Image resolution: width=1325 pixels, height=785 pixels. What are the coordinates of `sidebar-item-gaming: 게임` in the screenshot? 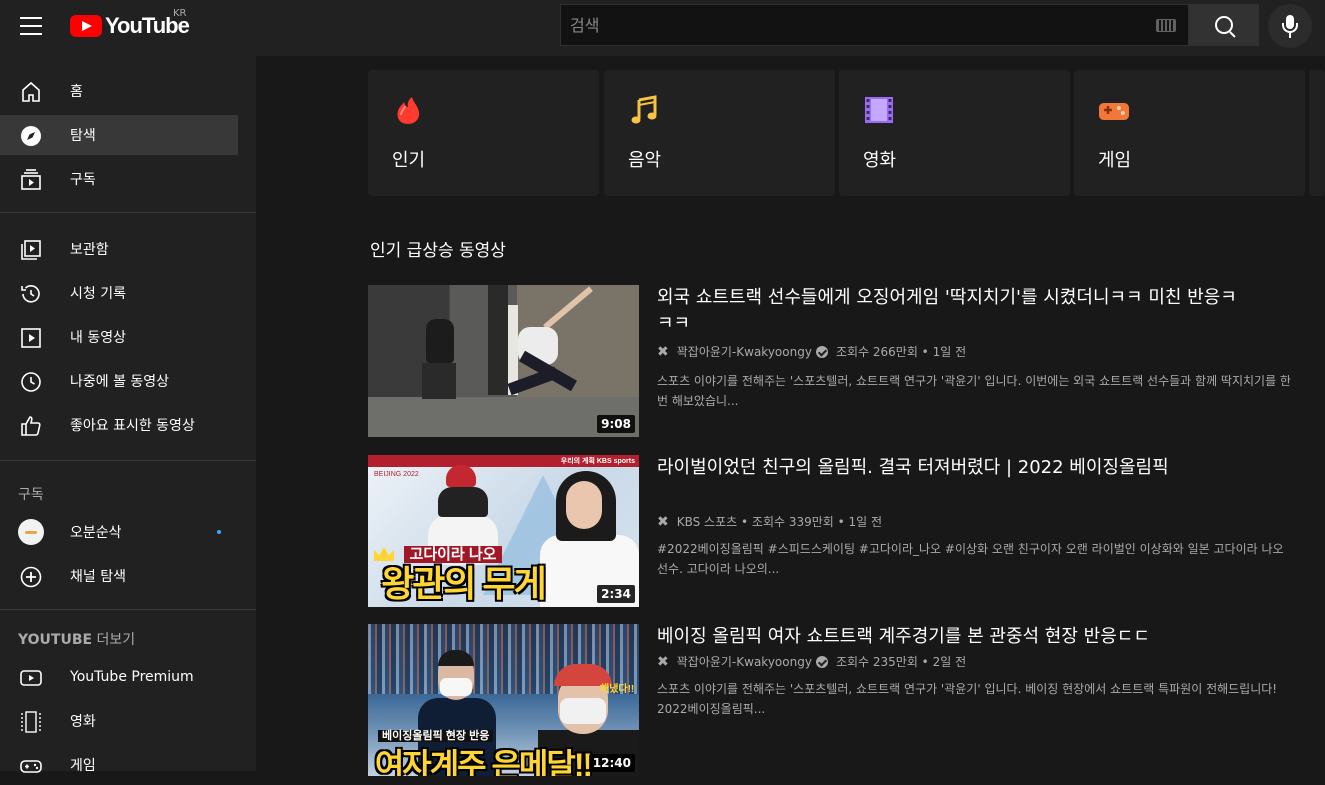 It's located at (119, 765).